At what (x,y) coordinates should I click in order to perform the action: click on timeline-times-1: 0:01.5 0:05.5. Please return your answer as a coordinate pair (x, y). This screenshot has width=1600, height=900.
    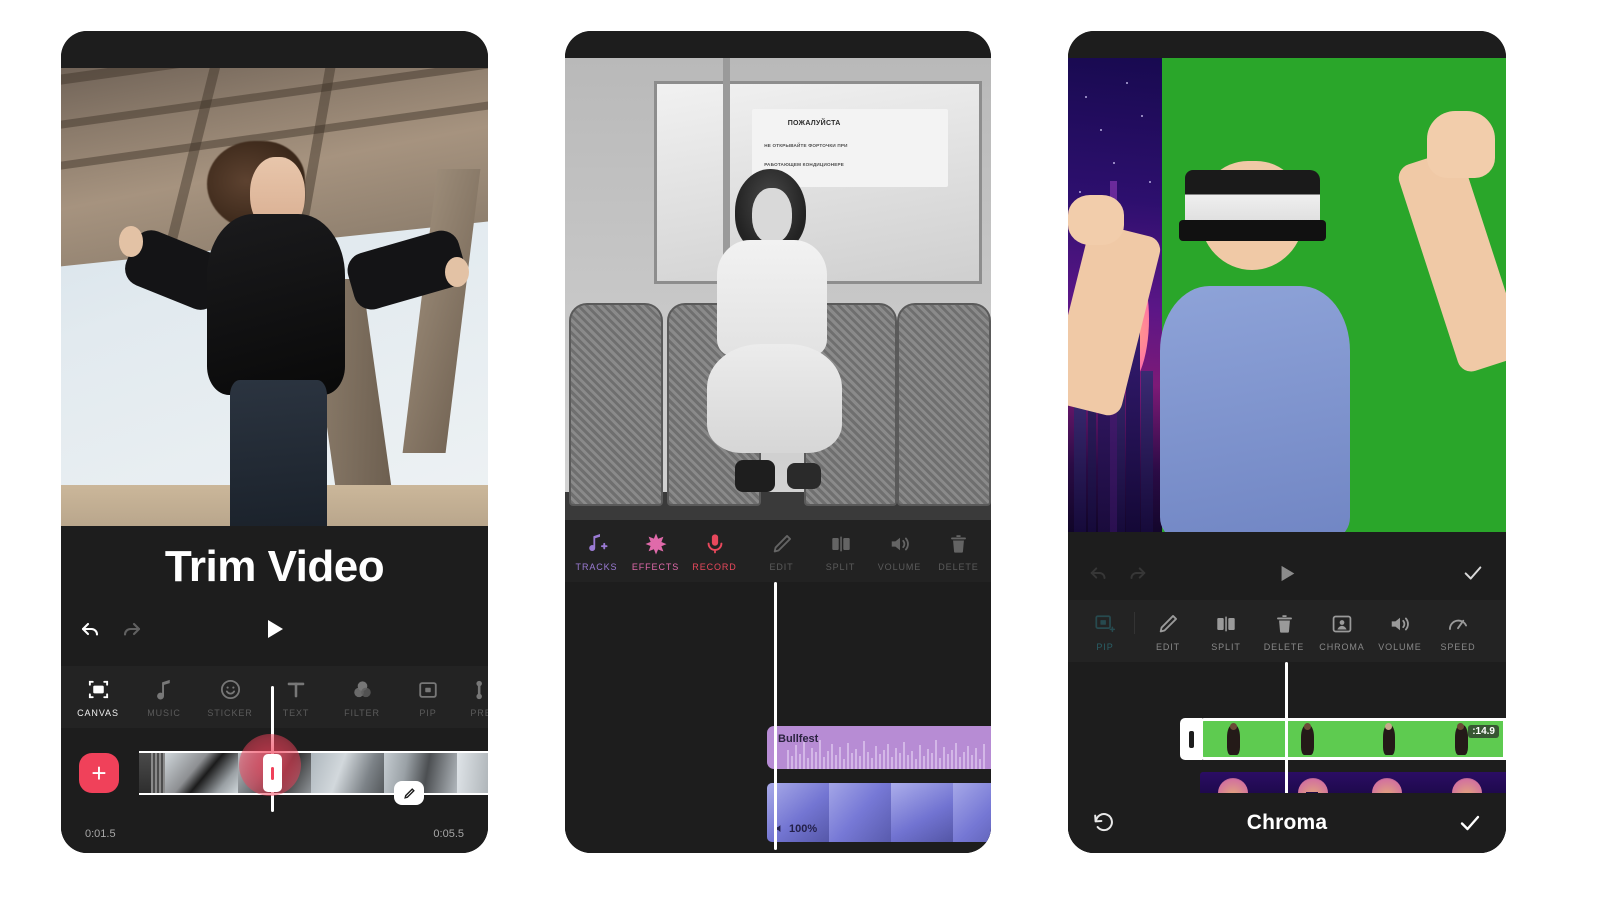
    Looking at the image, I should click on (274, 834).